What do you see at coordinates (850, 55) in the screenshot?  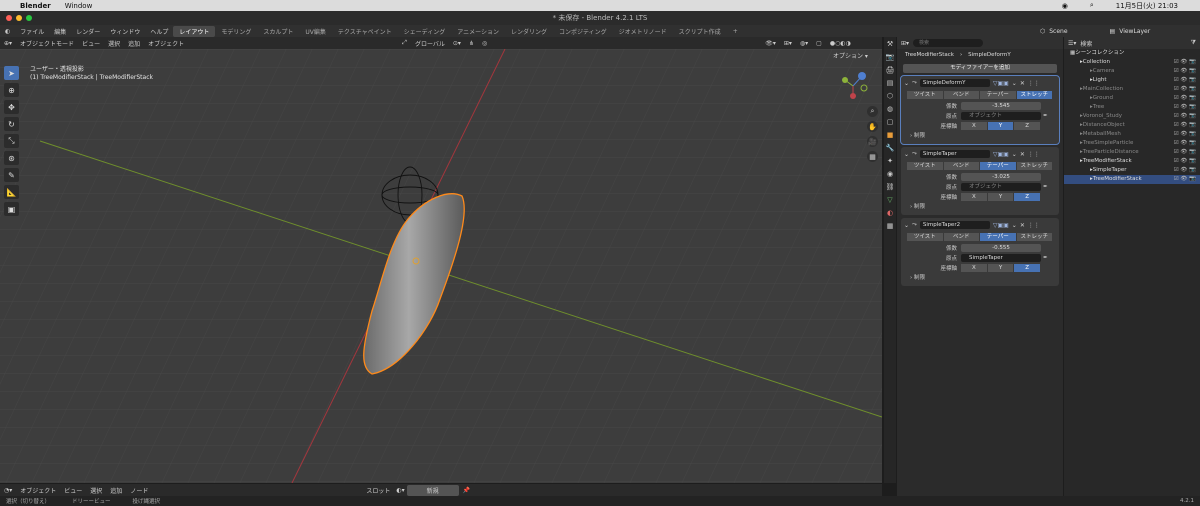 I see `options-dropdown: オプション ▾` at bounding box center [850, 55].